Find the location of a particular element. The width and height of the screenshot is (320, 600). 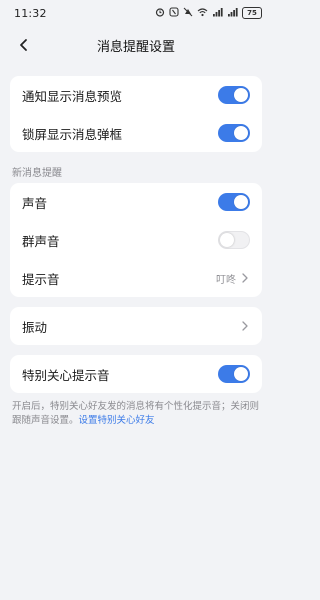

status-time: 11:32 is located at coordinates (30, 13).